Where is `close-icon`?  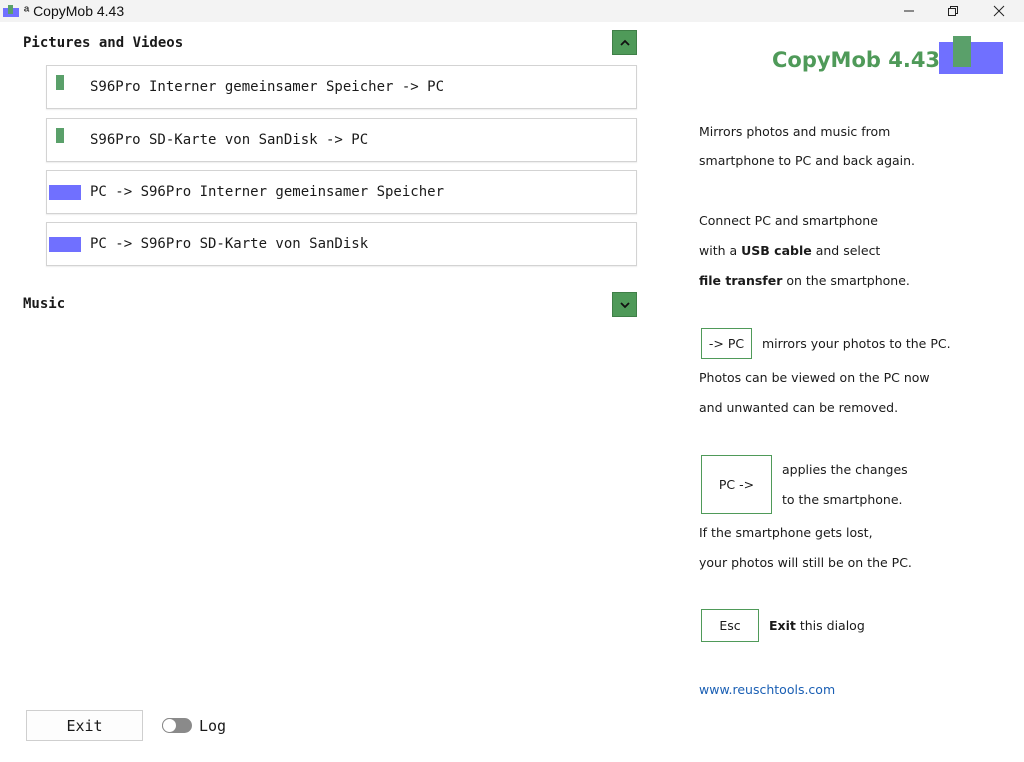
close-icon is located at coordinates (999, 11).